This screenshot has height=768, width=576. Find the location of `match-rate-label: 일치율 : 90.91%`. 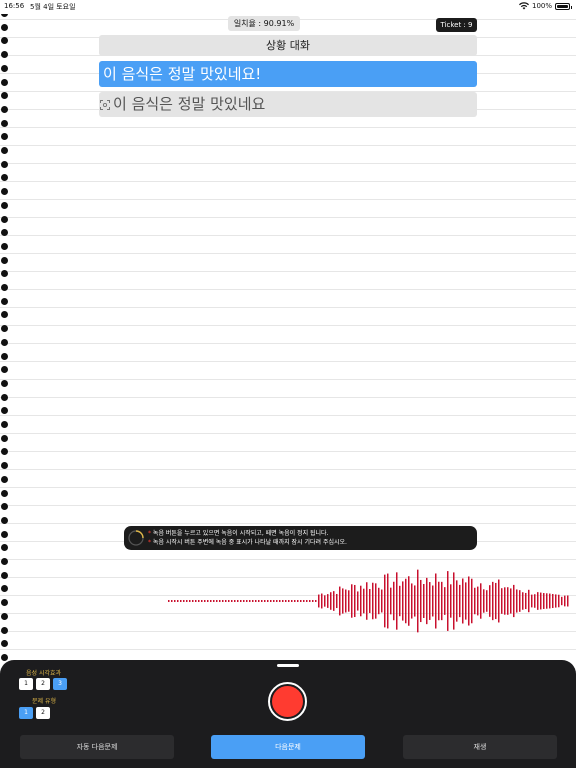

match-rate-label: 일치율 : 90.91% is located at coordinates (264, 23).